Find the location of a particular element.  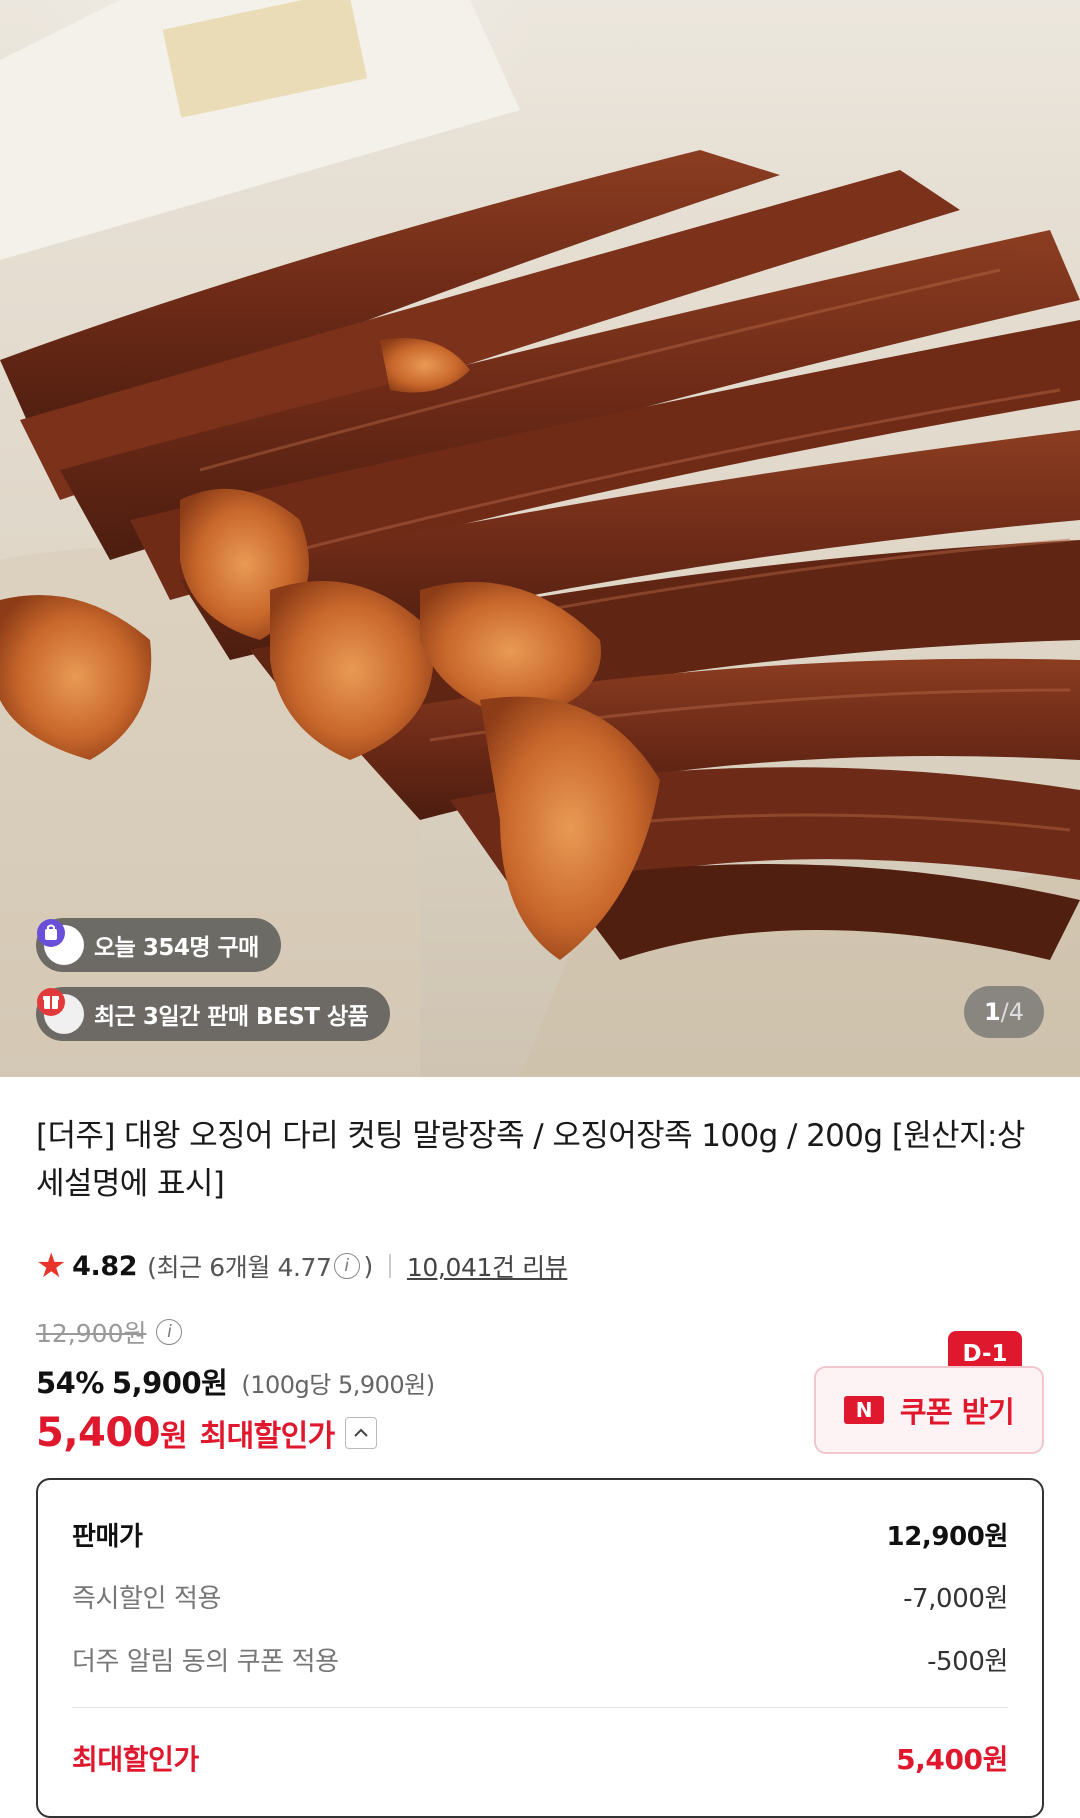

gift-icon is located at coordinates (60, 1011).